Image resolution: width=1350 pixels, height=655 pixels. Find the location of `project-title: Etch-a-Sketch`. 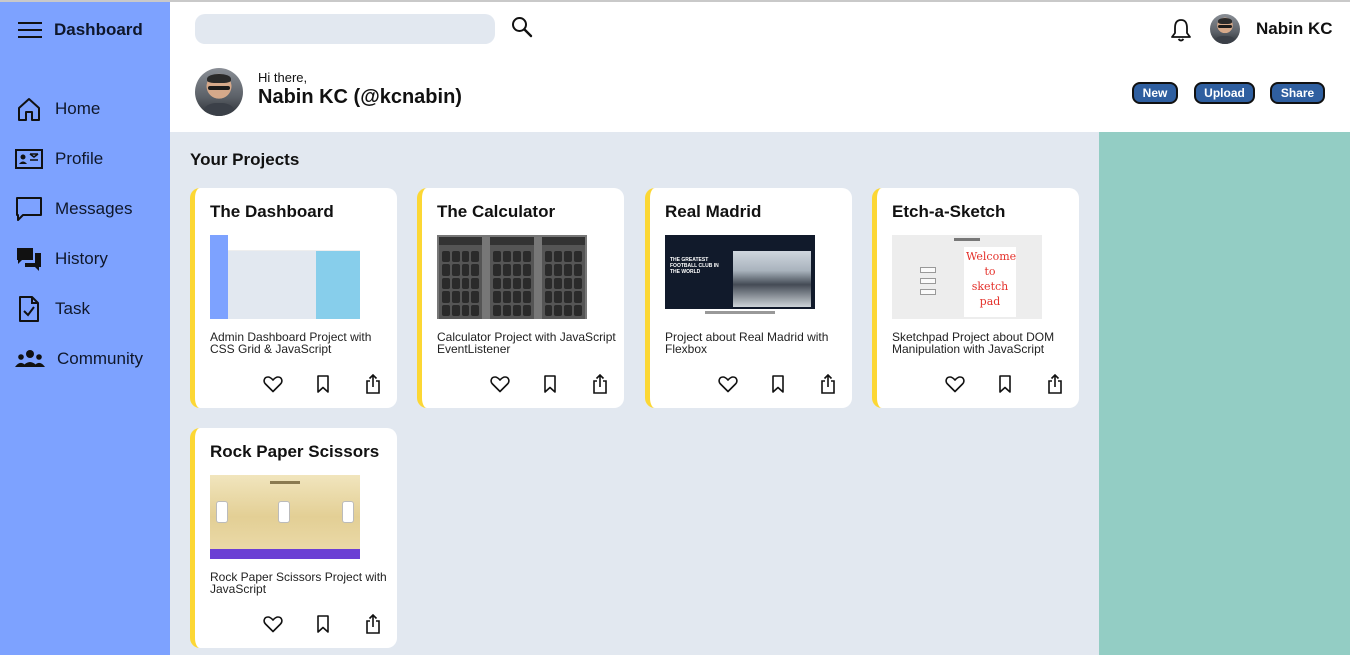

project-title: Etch-a-Sketch is located at coordinates (949, 211).